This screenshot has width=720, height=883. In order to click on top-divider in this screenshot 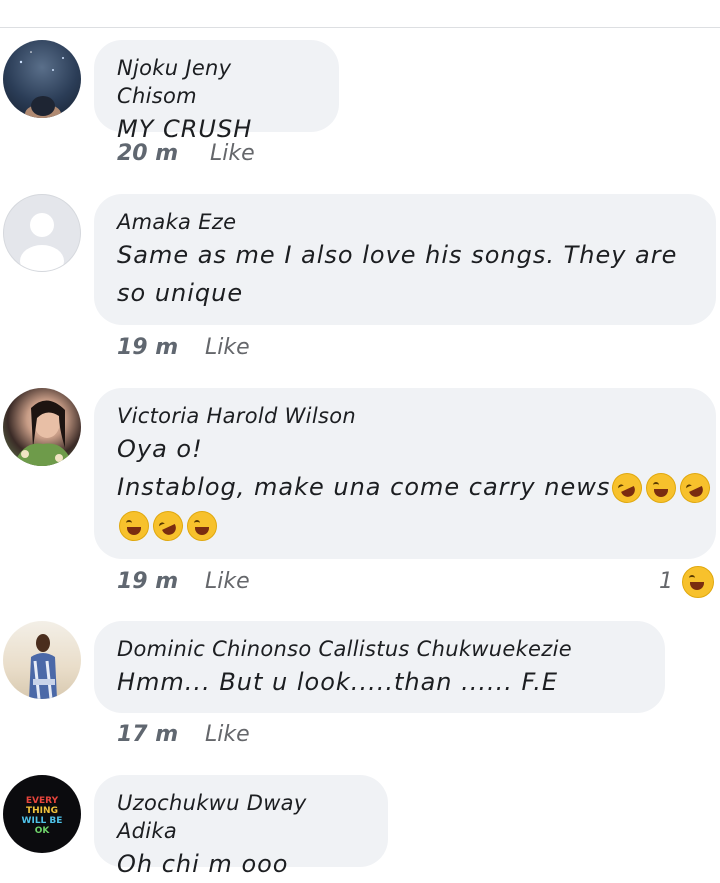, I will do `click(360, 27)`.